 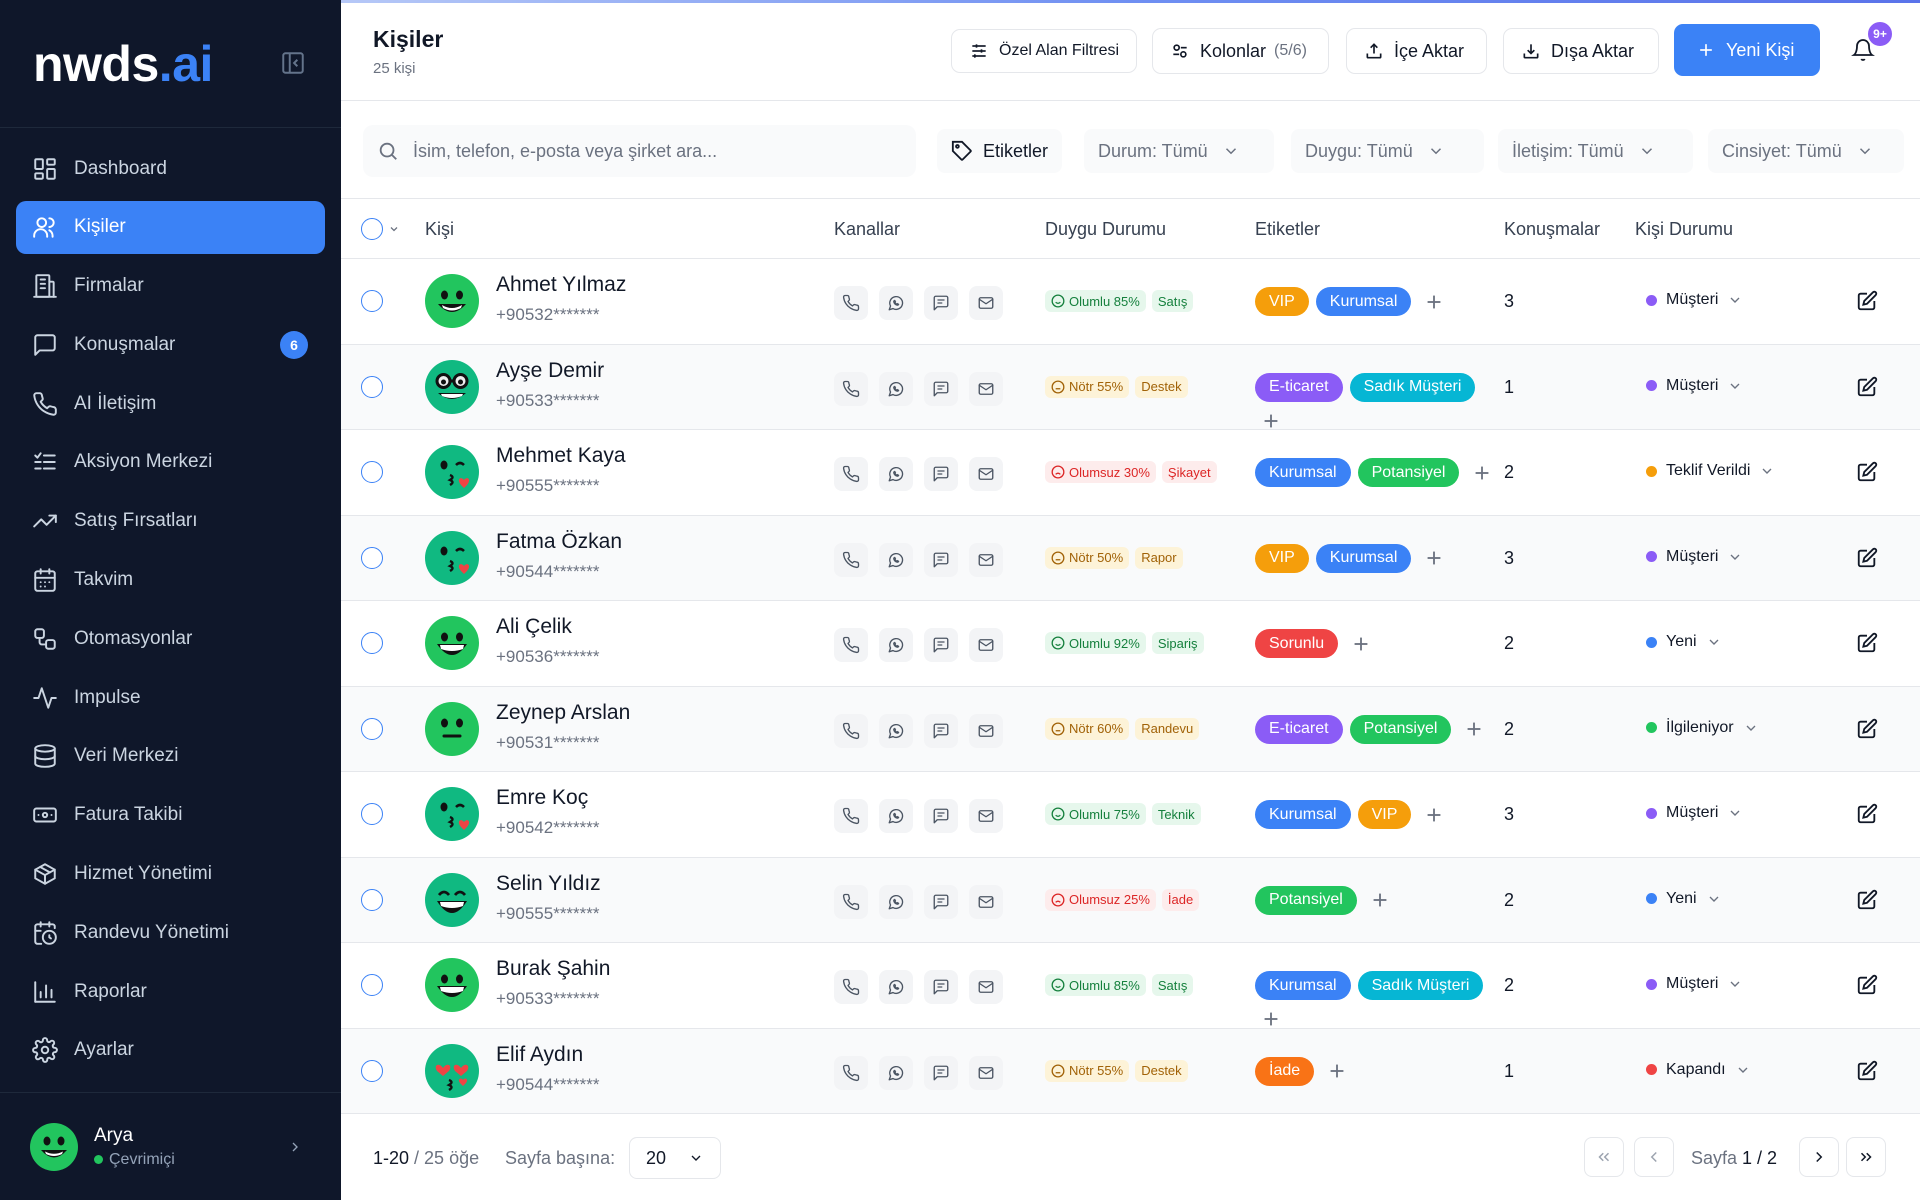 I want to click on columns-button: Kolonlar (5/6), so click(x=1240, y=51).